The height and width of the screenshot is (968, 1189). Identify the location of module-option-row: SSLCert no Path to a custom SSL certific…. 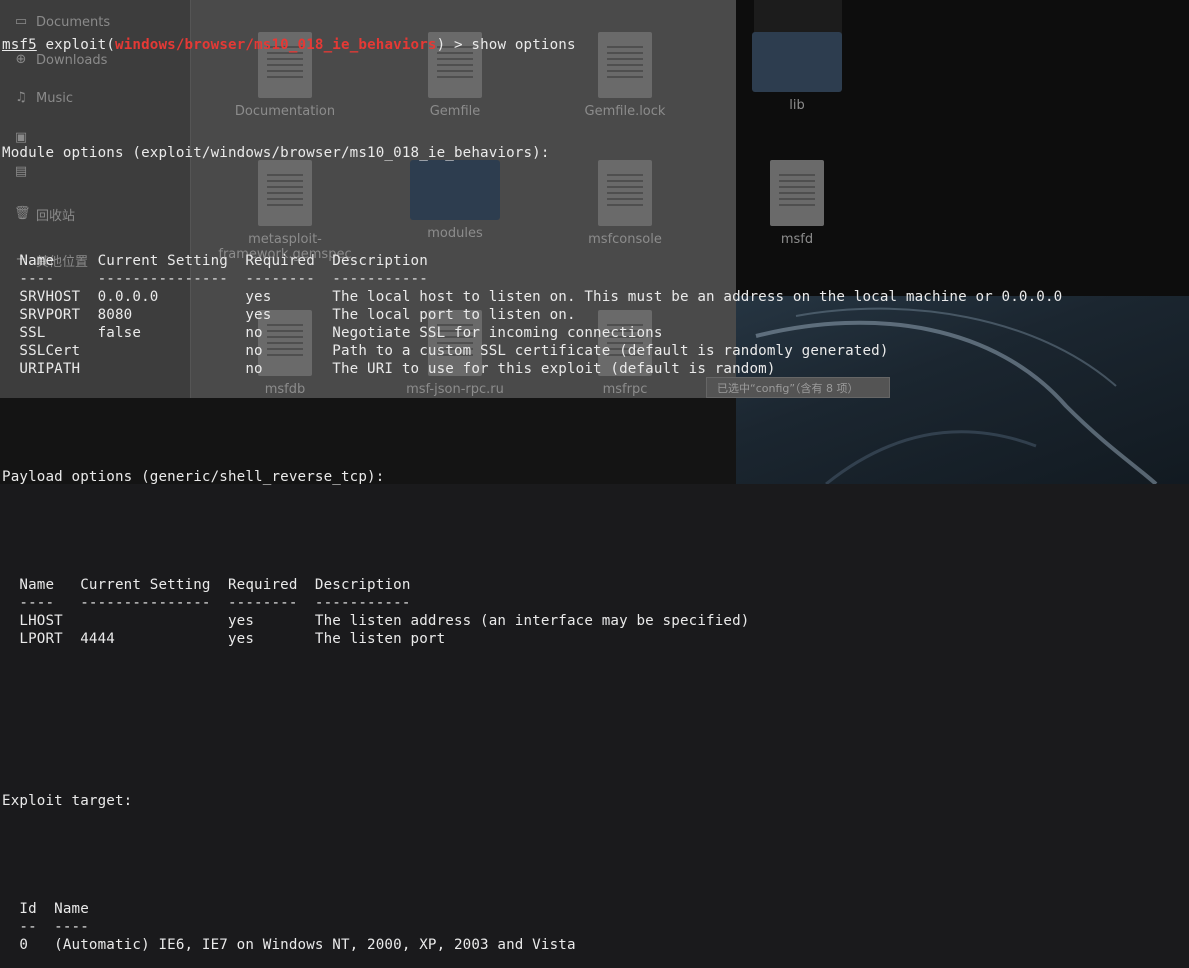
(445, 351).